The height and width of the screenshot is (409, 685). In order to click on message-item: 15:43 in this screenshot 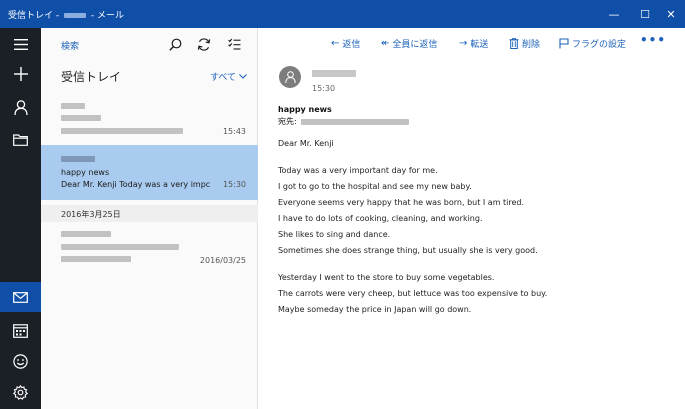, I will do `click(149, 119)`.